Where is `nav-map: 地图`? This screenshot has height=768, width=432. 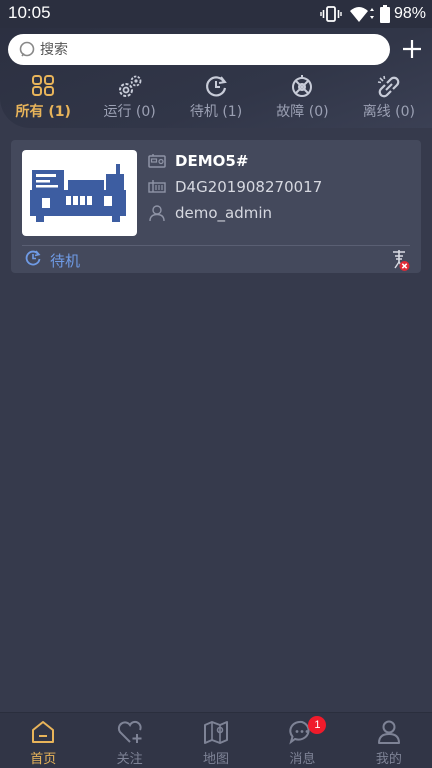
nav-map: 地图 is located at coordinates (216, 740).